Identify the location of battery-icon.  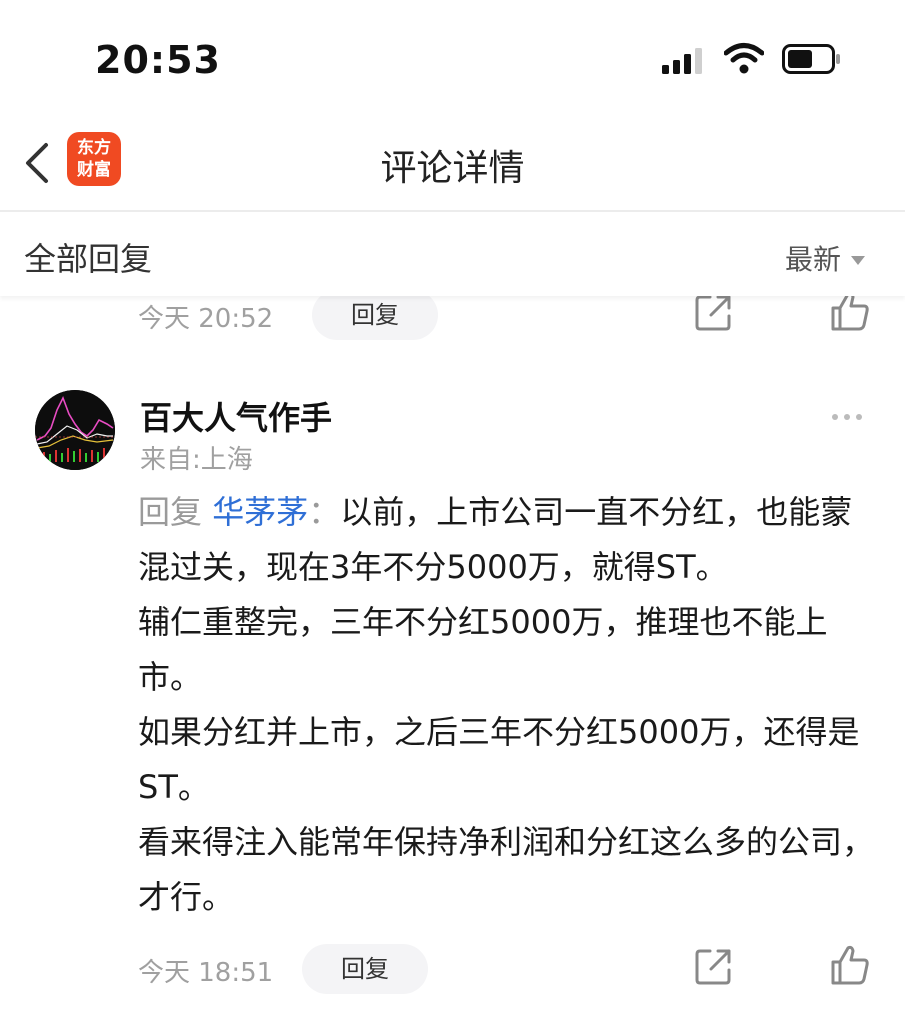
(811, 59).